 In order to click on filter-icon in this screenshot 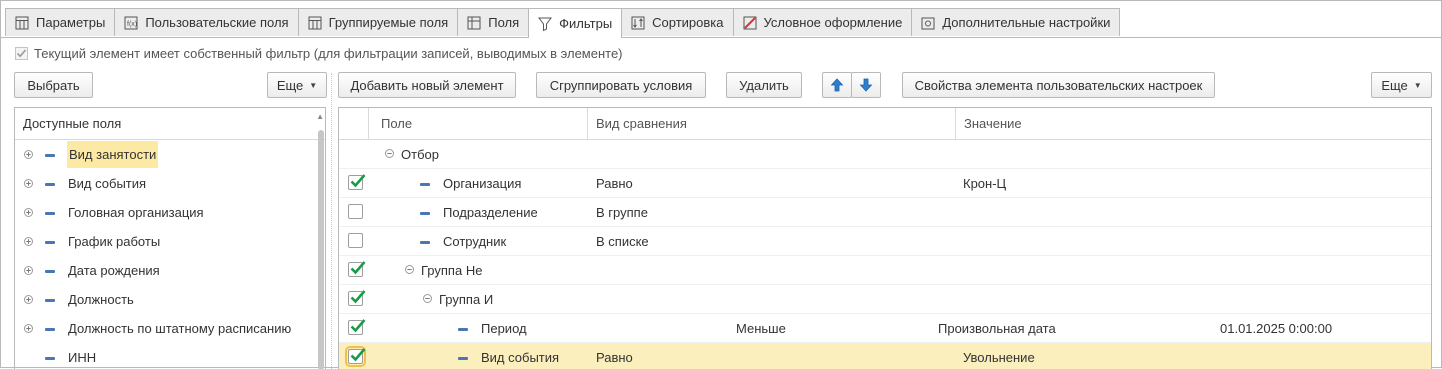, I will do `click(545, 24)`.